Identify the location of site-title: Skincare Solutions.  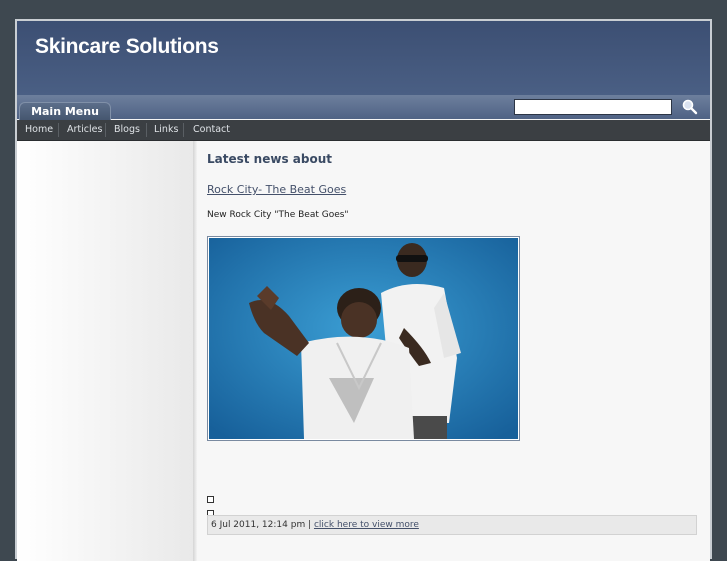
(127, 47).